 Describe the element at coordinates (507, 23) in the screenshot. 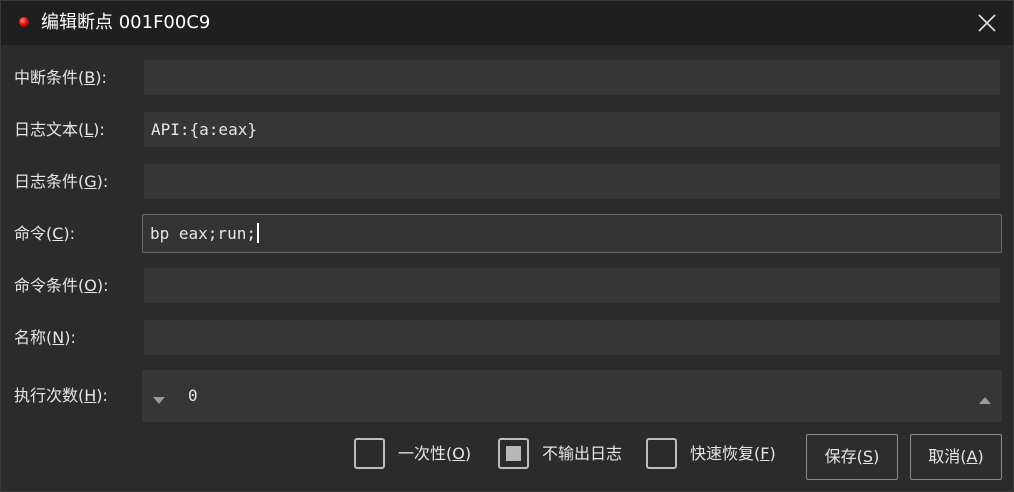

I see `title-bar: 编辑断点 001F00C9` at that location.